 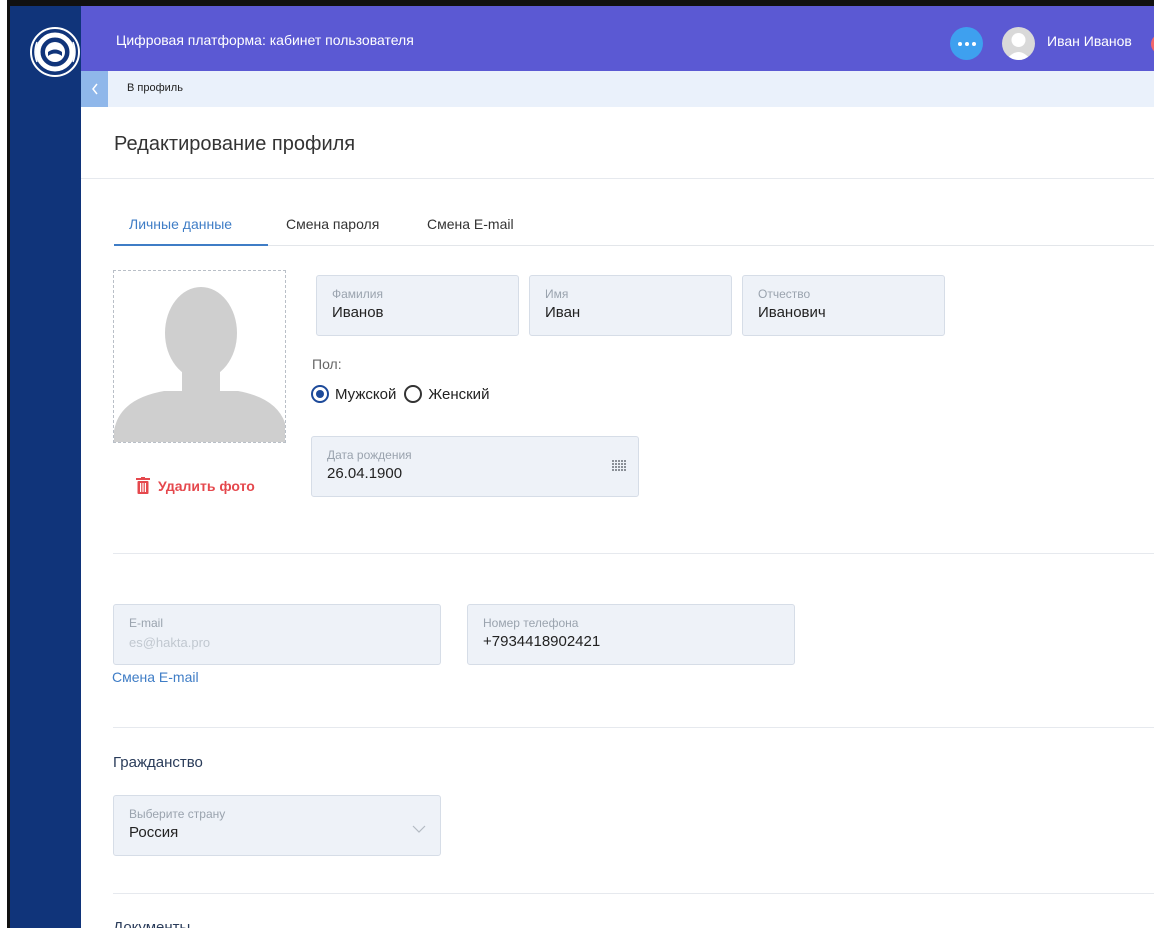 I want to click on gender-female-radio, so click(x=413, y=394).